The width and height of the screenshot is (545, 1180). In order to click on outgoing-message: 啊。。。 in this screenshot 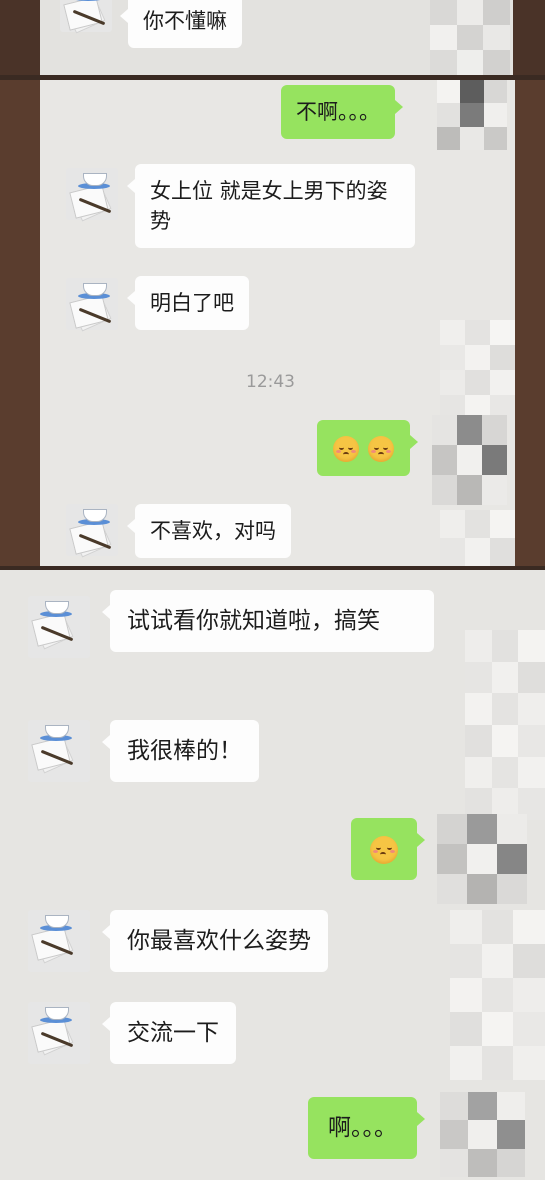, I will do `click(366, 1128)`.